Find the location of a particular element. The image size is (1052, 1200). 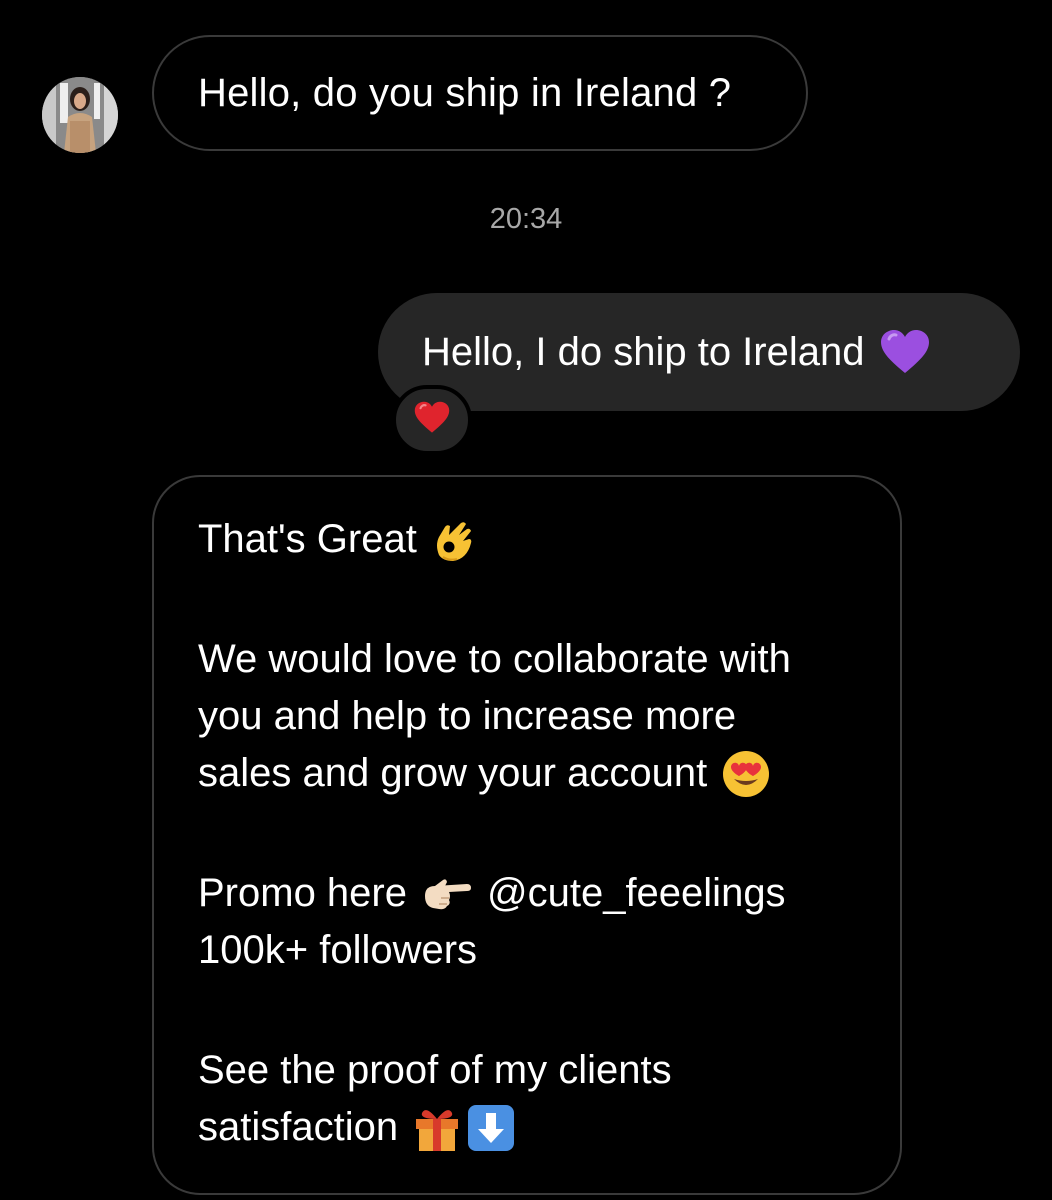

message-line: That's Great is located at coordinates (527, 539).